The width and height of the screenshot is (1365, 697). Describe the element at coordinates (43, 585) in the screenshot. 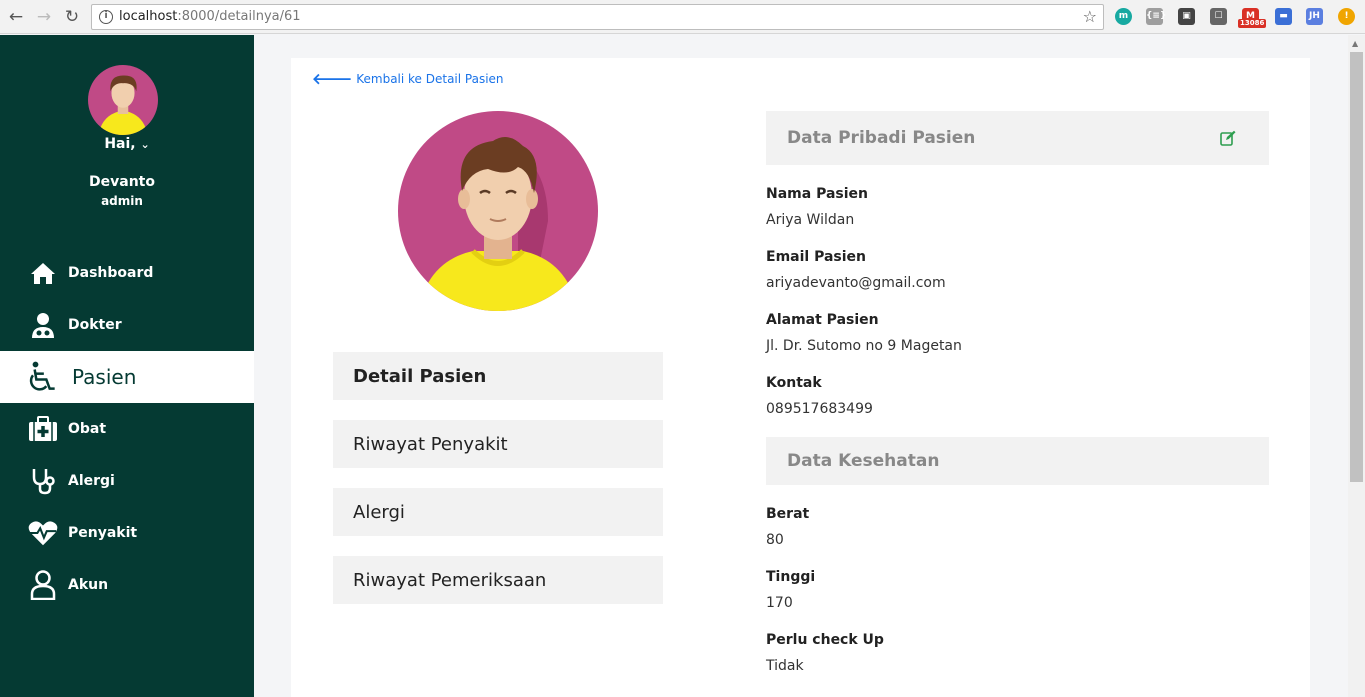

I see `user-icon` at that location.